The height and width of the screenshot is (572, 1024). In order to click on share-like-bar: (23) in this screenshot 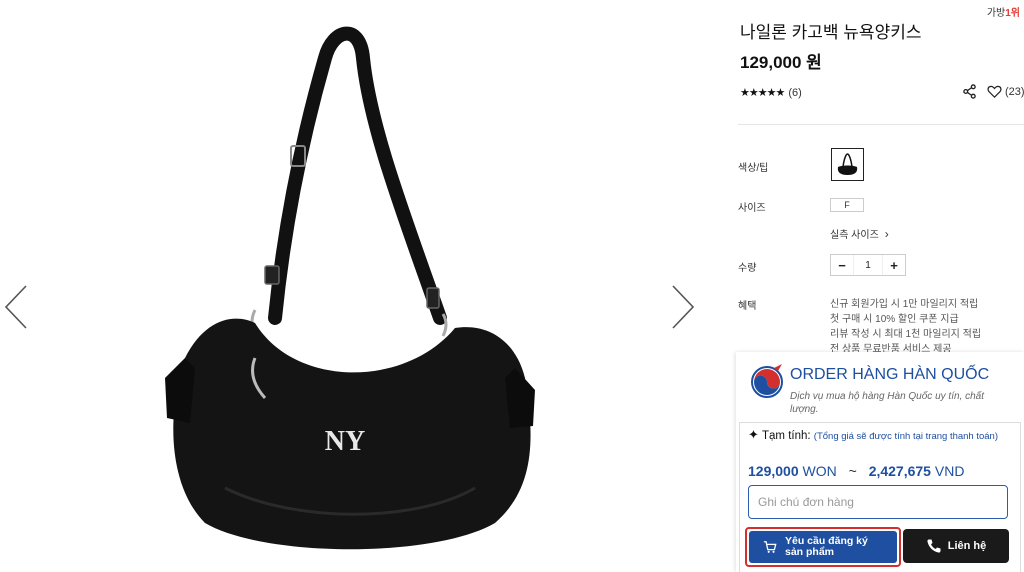, I will do `click(993, 91)`.